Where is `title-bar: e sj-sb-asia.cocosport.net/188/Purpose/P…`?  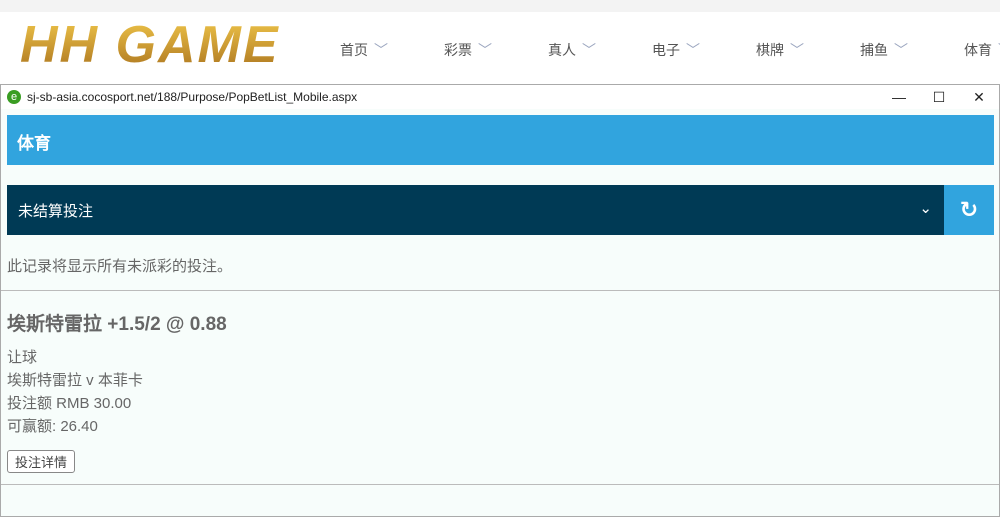 title-bar: e sj-sb-asia.cocosport.net/188/Purpose/P… is located at coordinates (500, 97).